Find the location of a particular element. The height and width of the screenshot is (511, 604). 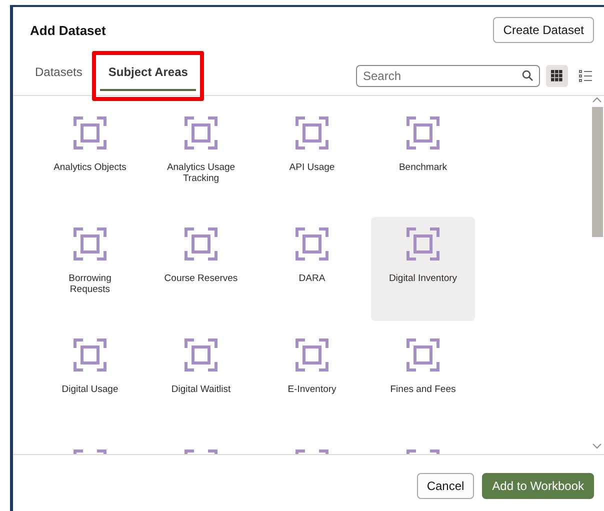

tile-label: Analytics Objects is located at coordinates (90, 167).